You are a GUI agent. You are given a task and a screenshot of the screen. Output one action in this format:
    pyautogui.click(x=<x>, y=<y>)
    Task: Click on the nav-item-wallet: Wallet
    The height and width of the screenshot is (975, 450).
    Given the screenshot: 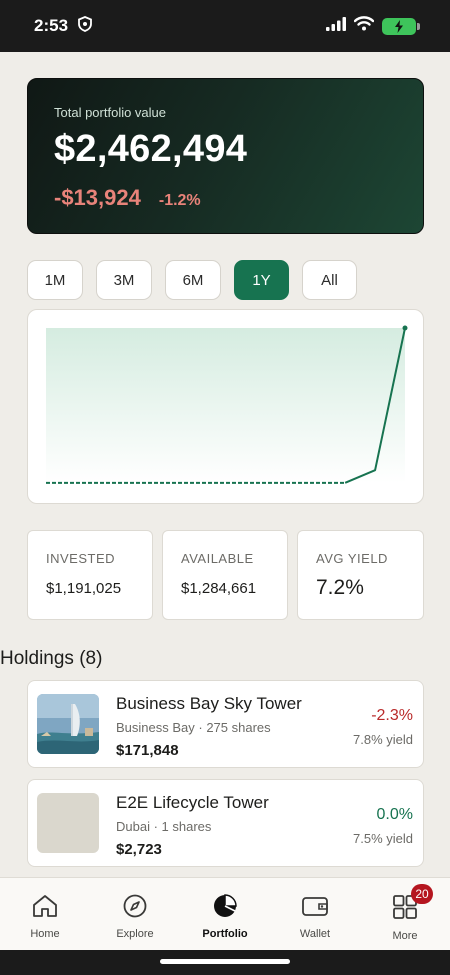 What is the action you would take?
    pyautogui.click(x=315, y=914)
    